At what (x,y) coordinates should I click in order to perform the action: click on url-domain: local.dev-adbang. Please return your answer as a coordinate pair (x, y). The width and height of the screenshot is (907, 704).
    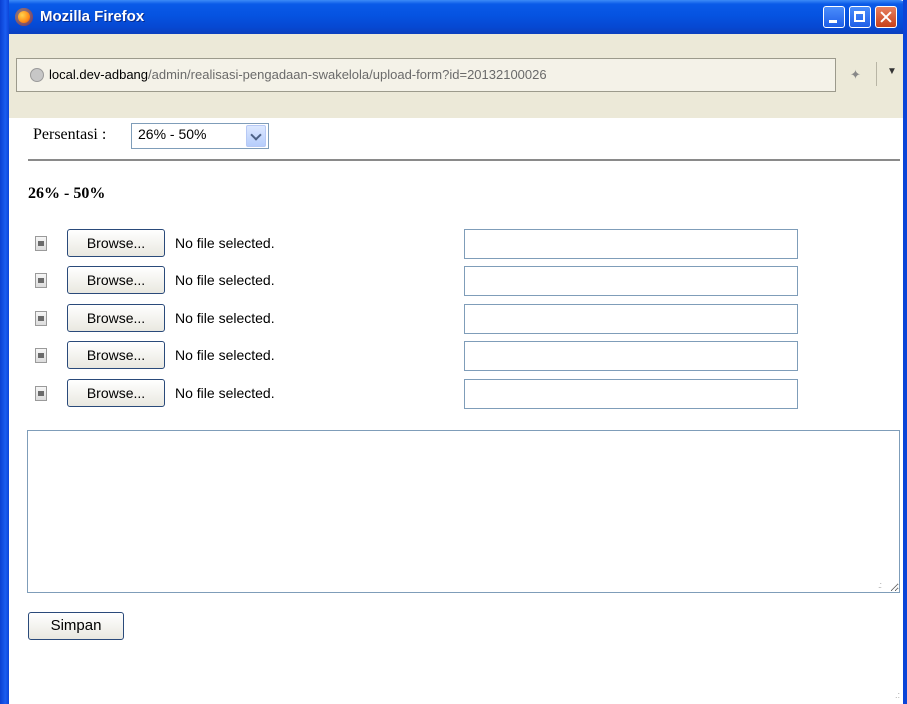
    Looking at the image, I should click on (99, 74).